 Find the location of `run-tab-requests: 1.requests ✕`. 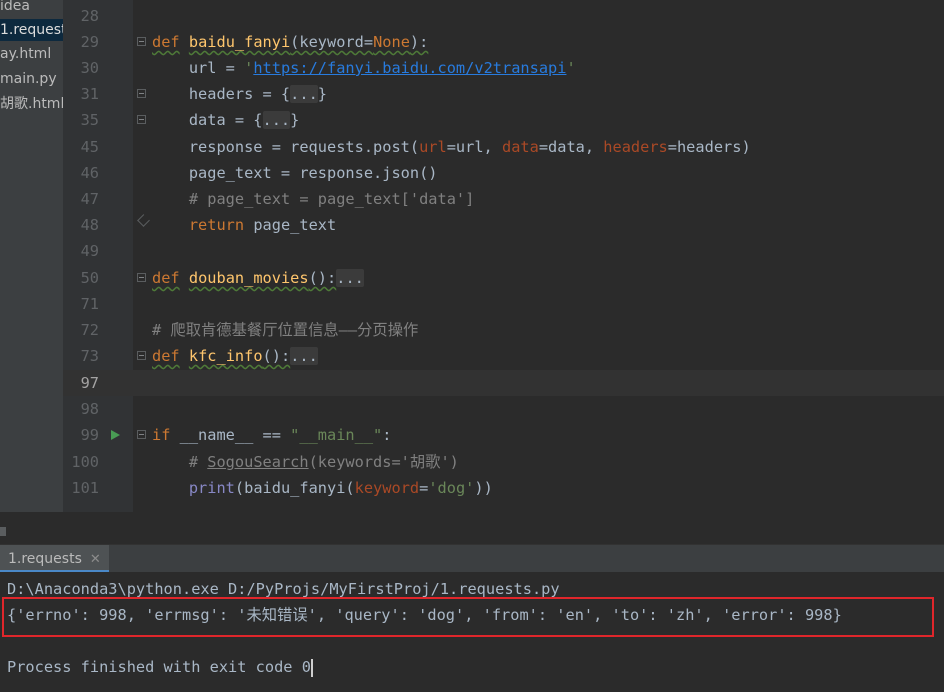

run-tab-requests: 1.requests ✕ is located at coordinates (54, 559).